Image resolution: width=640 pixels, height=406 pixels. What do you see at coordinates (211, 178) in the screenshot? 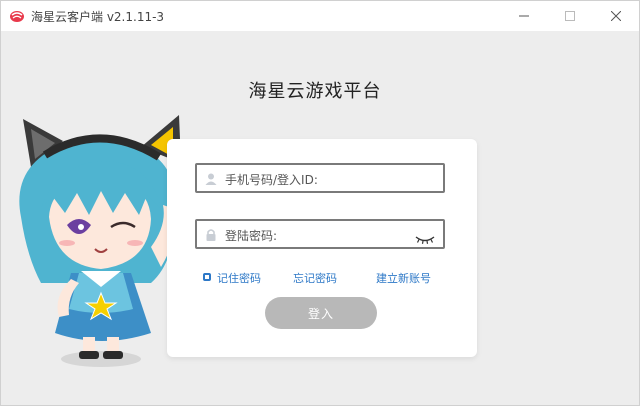
I see `user-icon` at bounding box center [211, 178].